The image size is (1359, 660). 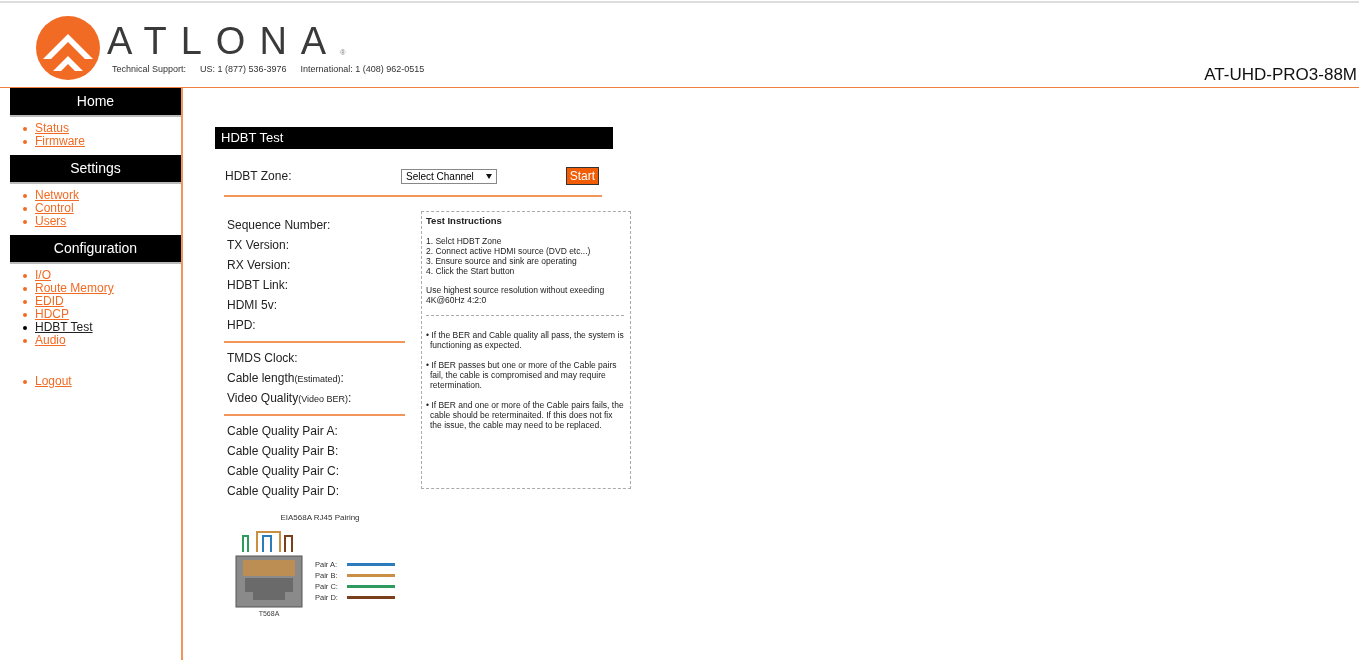 I want to click on support-phone: US: 1 (877) 536-3976, so click(x=243, y=69).